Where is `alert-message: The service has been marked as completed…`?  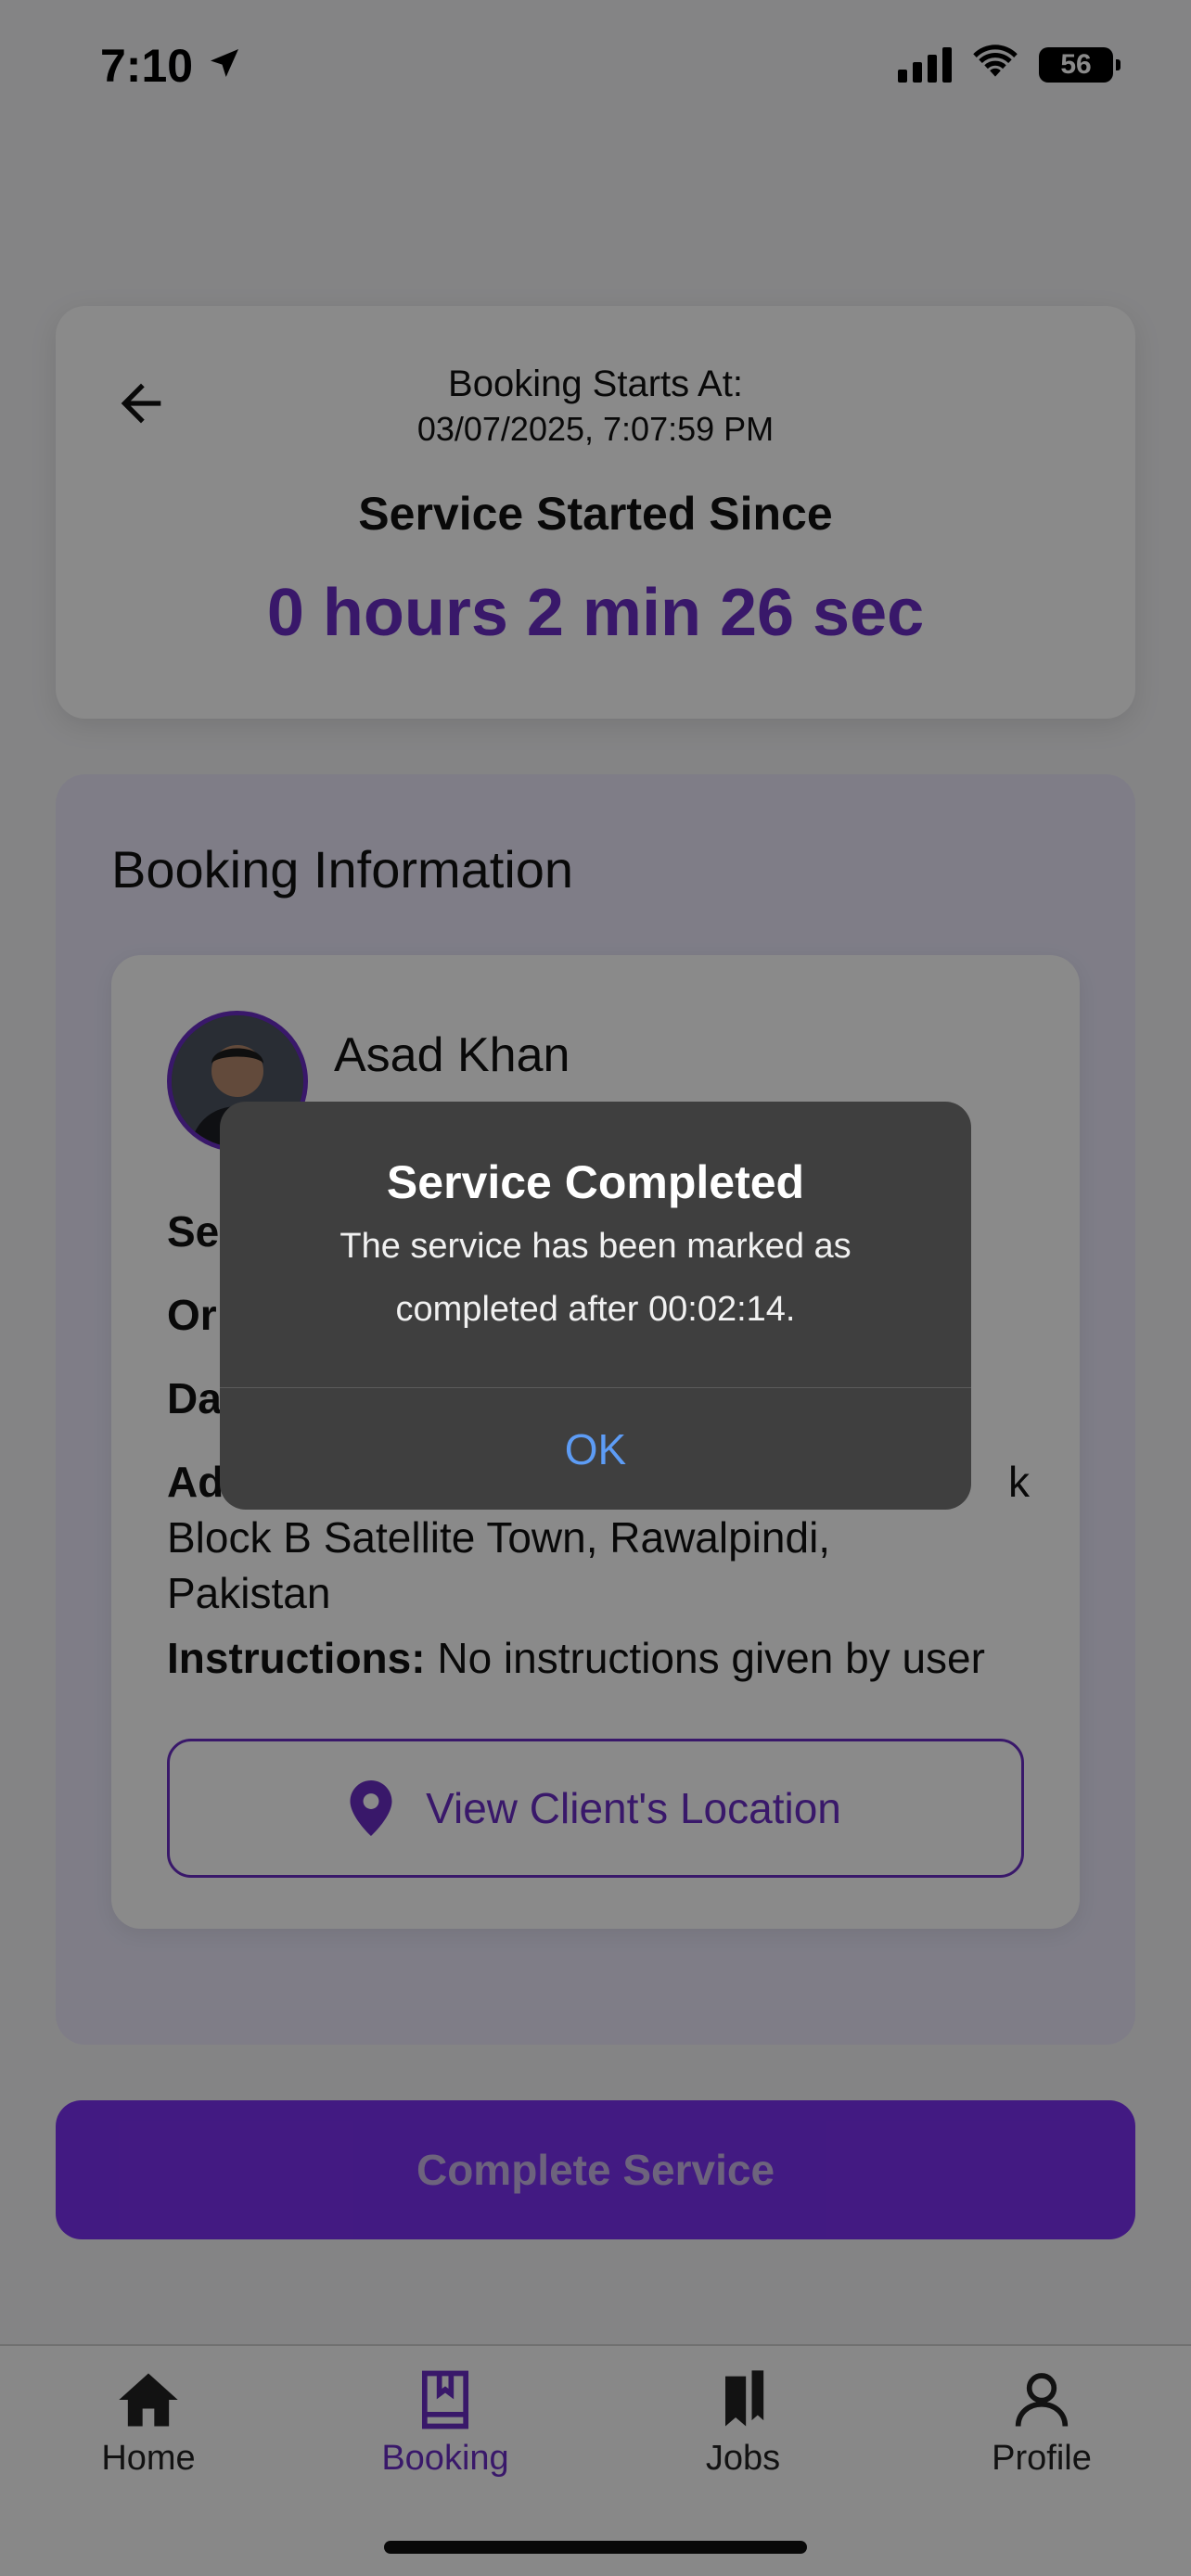
alert-message: The service has been marked as completed… is located at coordinates (595, 1278).